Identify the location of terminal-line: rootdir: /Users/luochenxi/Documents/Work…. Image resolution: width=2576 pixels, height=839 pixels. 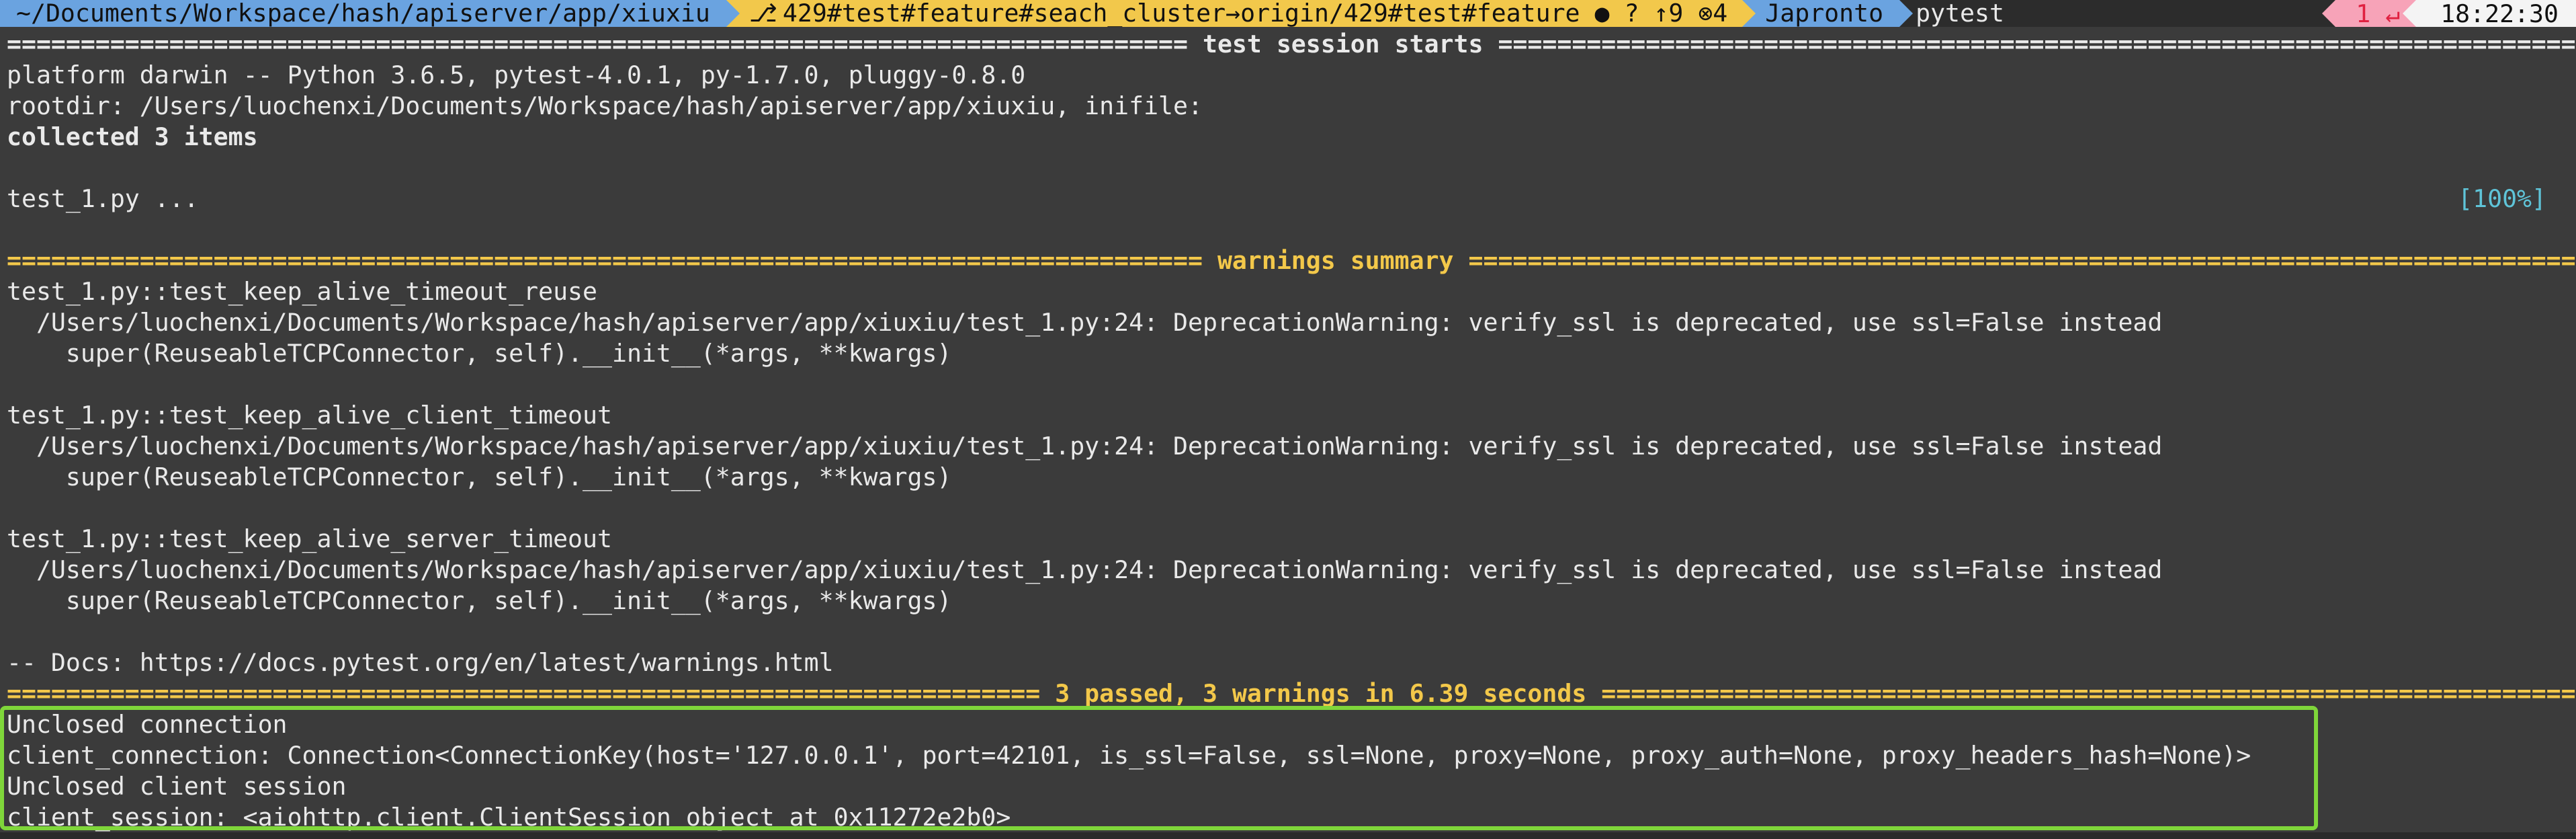
(1291, 106).